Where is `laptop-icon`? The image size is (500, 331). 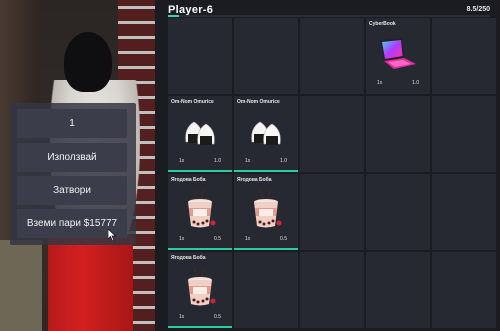
laptop-icon is located at coordinates (398, 54).